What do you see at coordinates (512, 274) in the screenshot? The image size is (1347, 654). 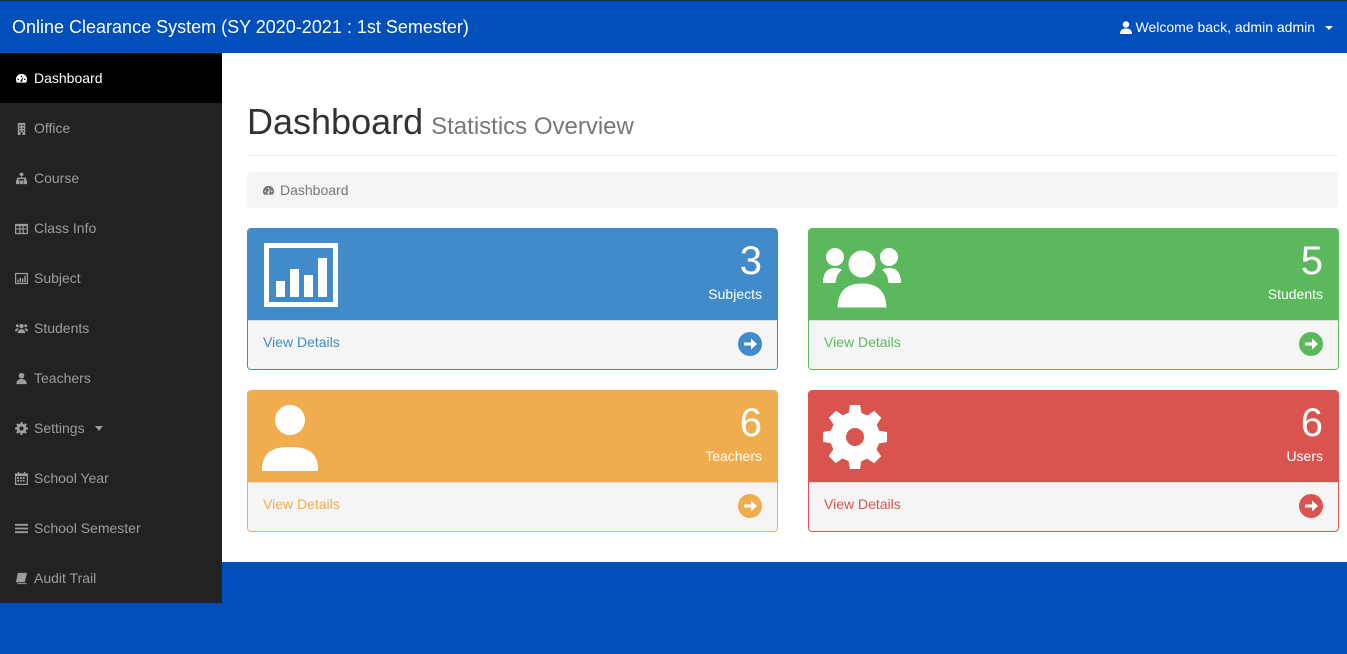 I see `panel-heading: 3 Subjects` at bounding box center [512, 274].